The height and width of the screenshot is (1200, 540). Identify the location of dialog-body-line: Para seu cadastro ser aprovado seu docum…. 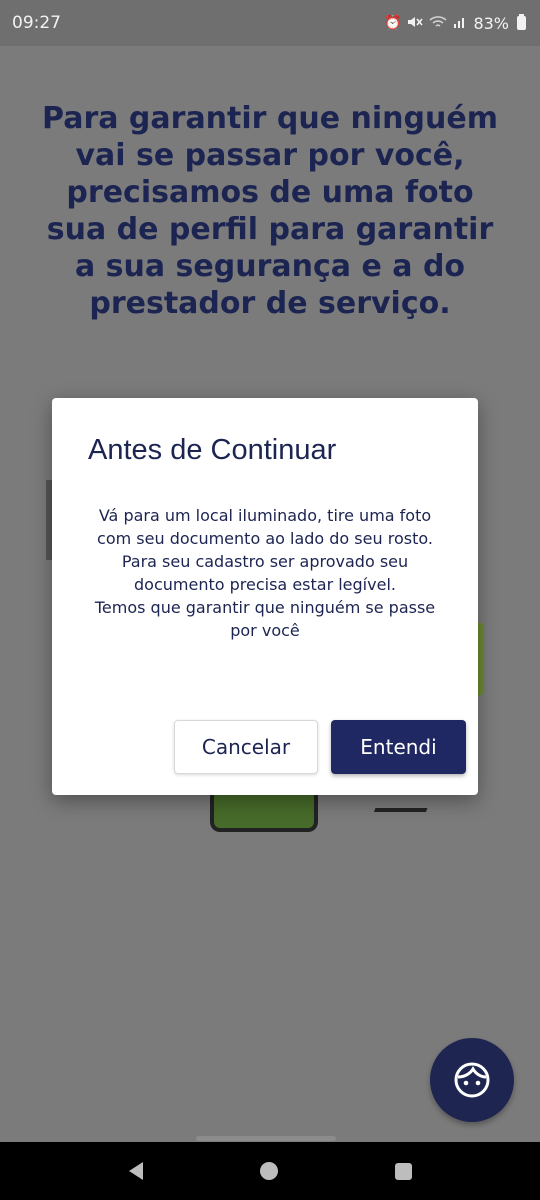
(265, 573).